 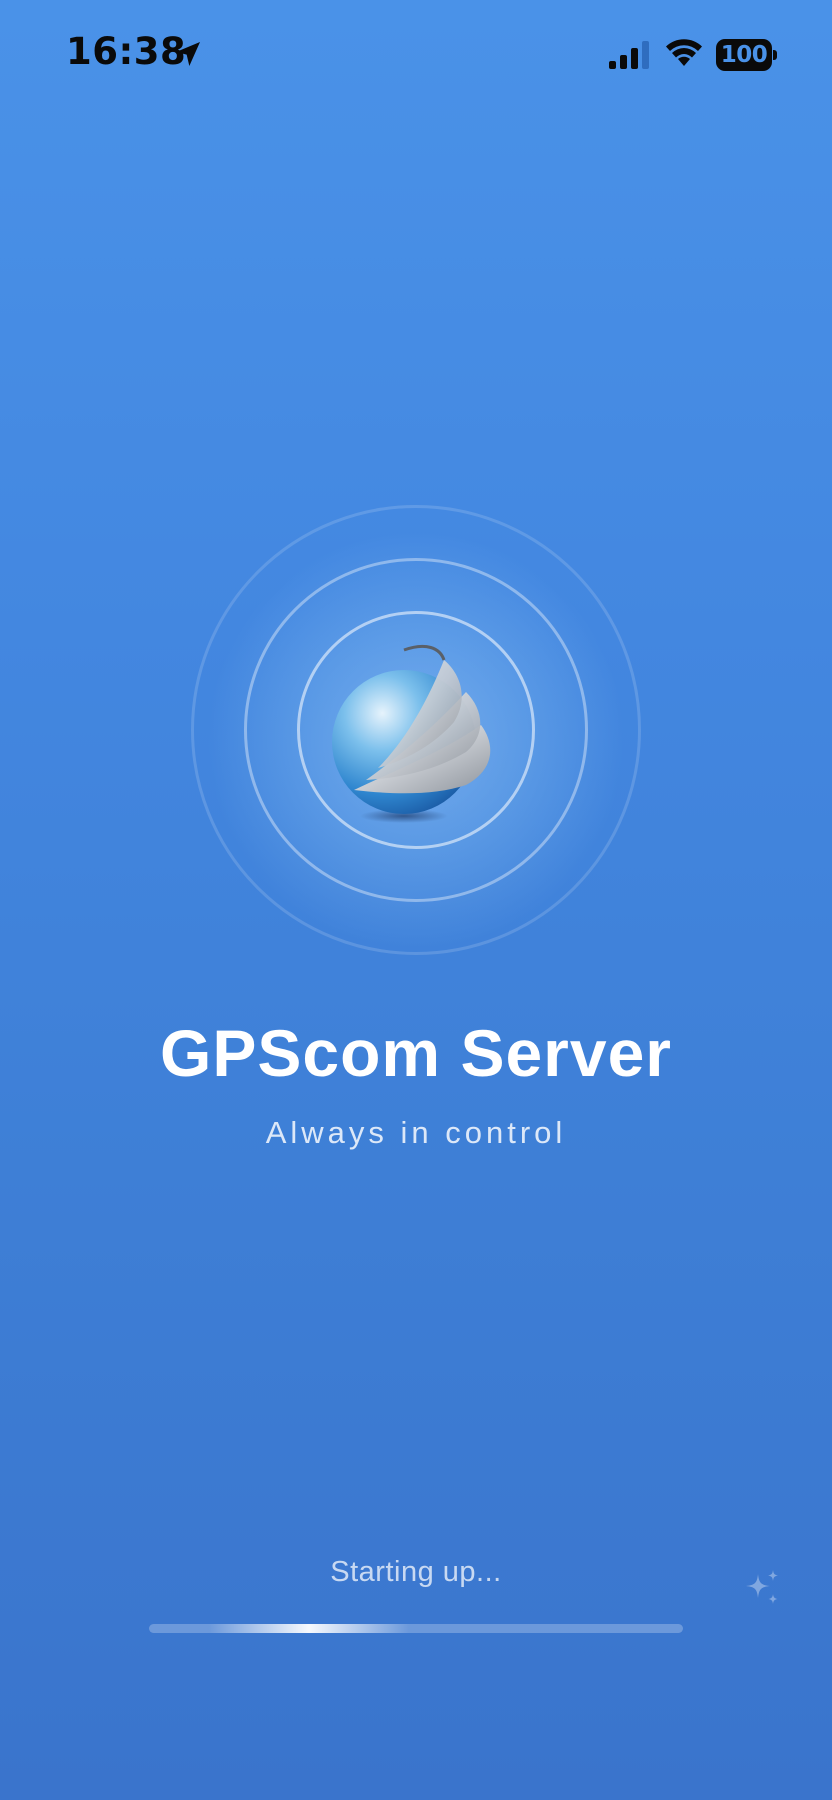 What do you see at coordinates (126, 51) in the screenshot?
I see `status-time: 16:38` at bounding box center [126, 51].